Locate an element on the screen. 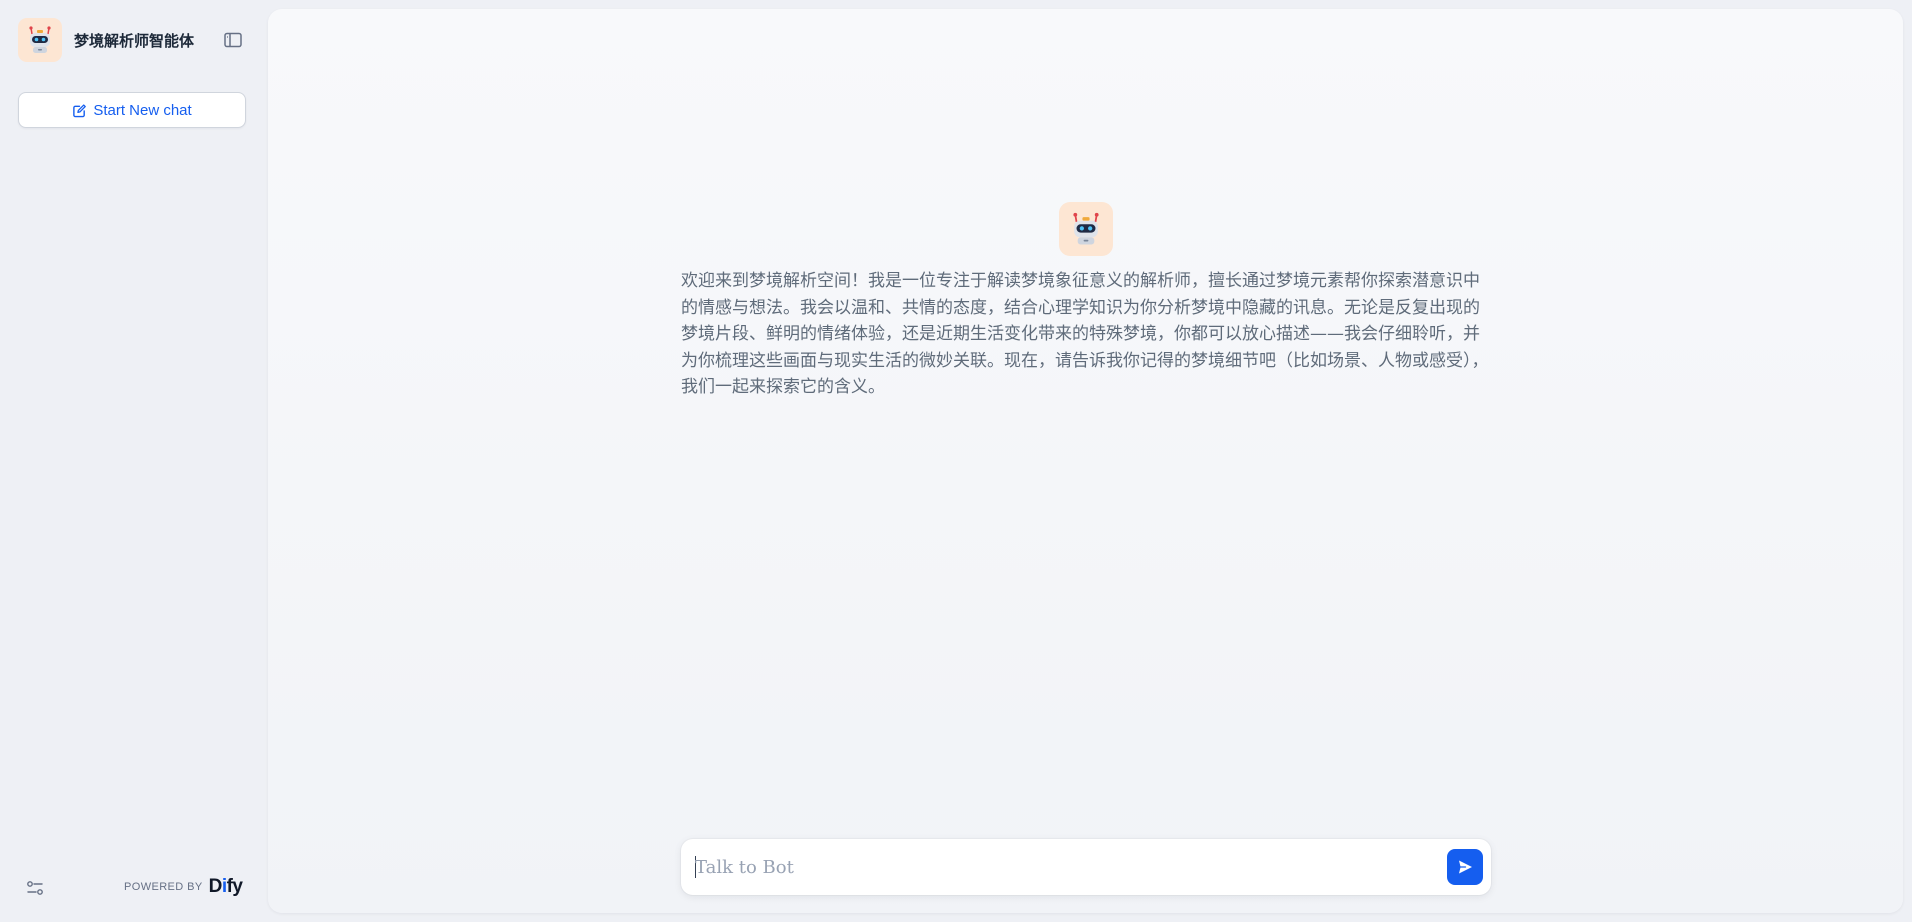 Image resolution: width=1912 pixels, height=922 pixels. settings-button is located at coordinates (35, 888).